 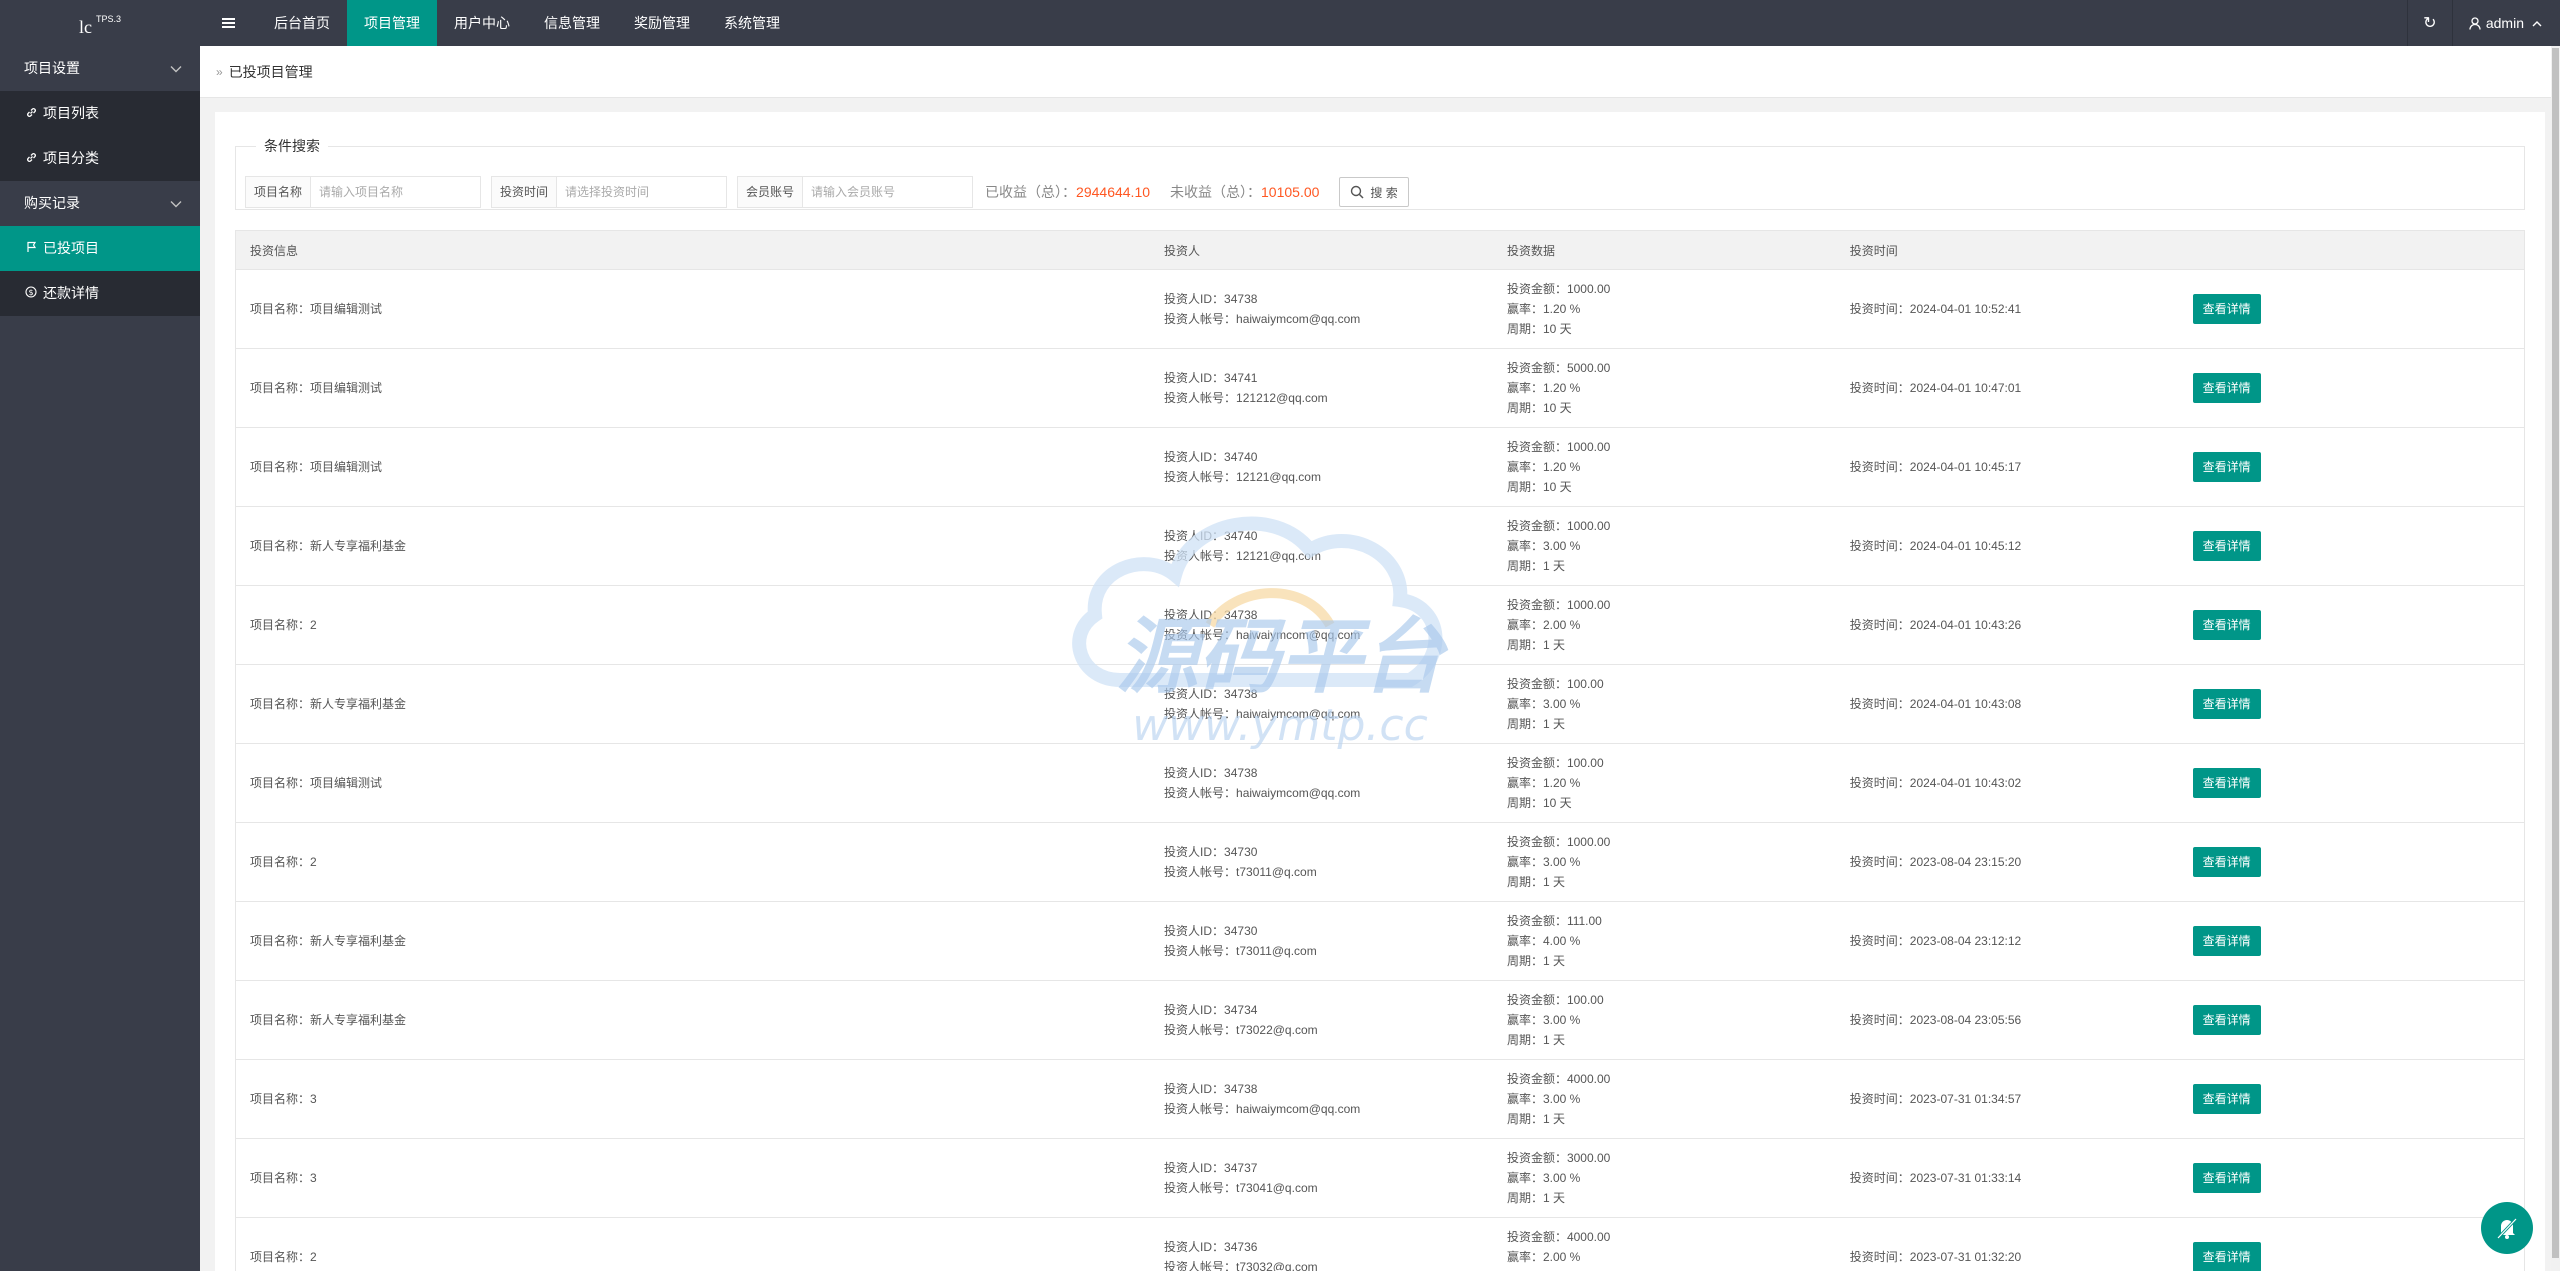 I want to click on investment-data-cell: 投资金额：4000.00 赢率：2.00 % 周期：1 天, so click(x=1664, y=1244).